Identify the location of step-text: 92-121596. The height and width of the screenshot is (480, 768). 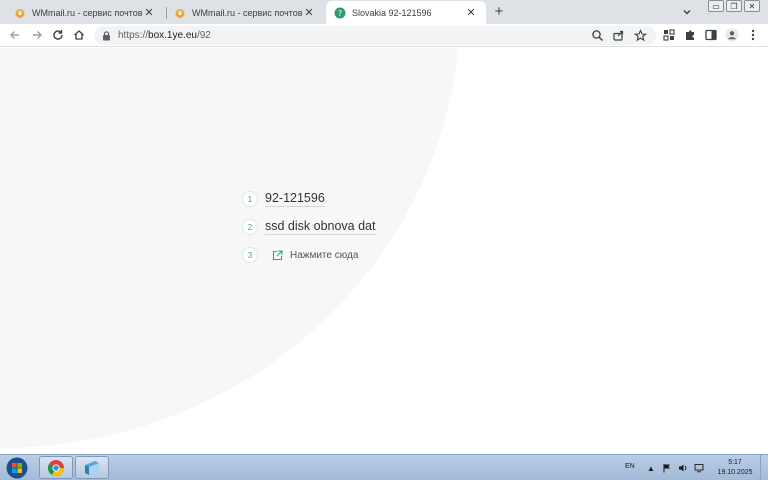
(295, 199).